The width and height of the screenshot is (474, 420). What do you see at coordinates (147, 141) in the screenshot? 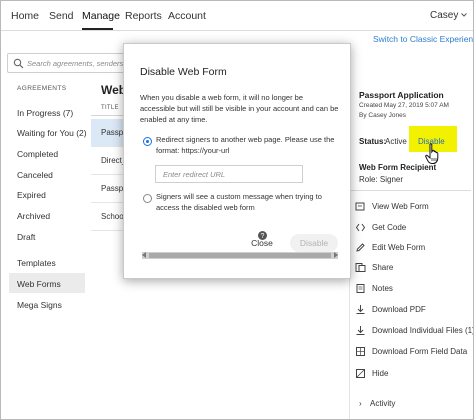
I see `redirect-radio` at bounding box center [147, 141].